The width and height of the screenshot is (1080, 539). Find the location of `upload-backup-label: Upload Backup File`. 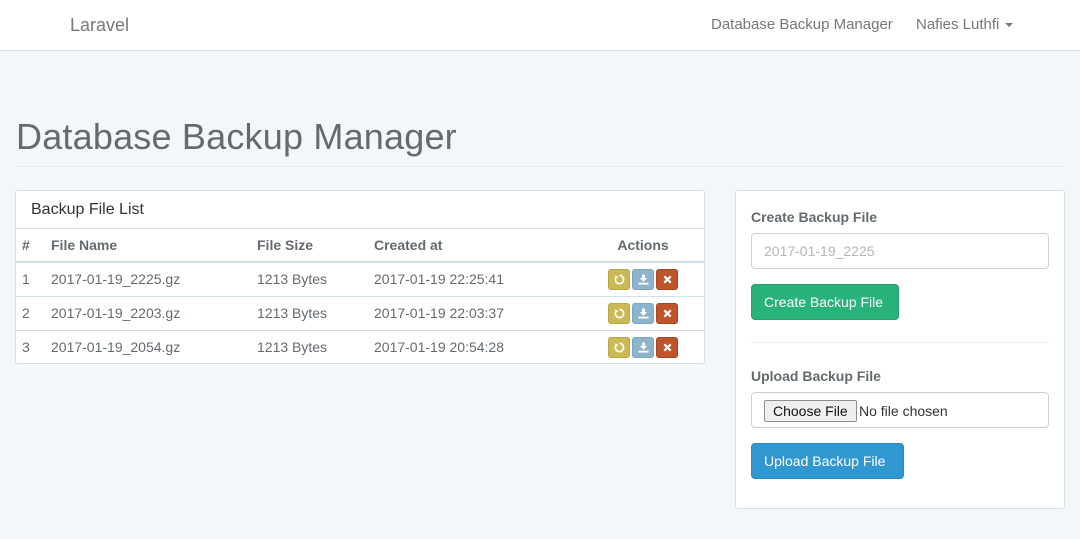

upload-backup-label: Upload Backup File is located at coordinates (816, 376).